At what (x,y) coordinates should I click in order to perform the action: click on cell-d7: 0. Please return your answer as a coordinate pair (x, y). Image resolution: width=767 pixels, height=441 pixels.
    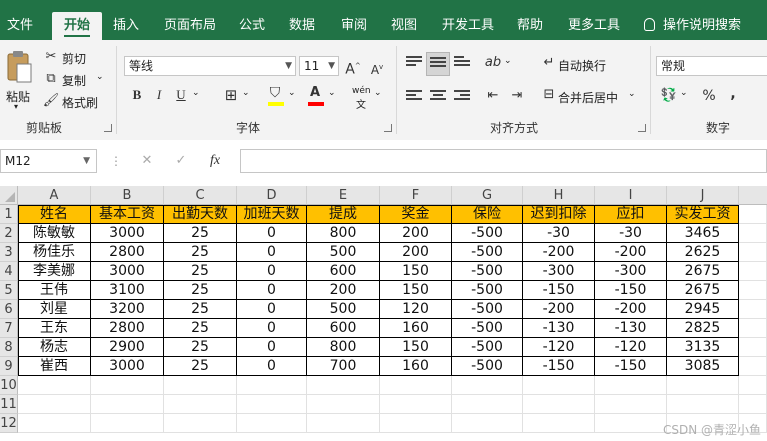
    Looking at the image, I should click on (272, 328).